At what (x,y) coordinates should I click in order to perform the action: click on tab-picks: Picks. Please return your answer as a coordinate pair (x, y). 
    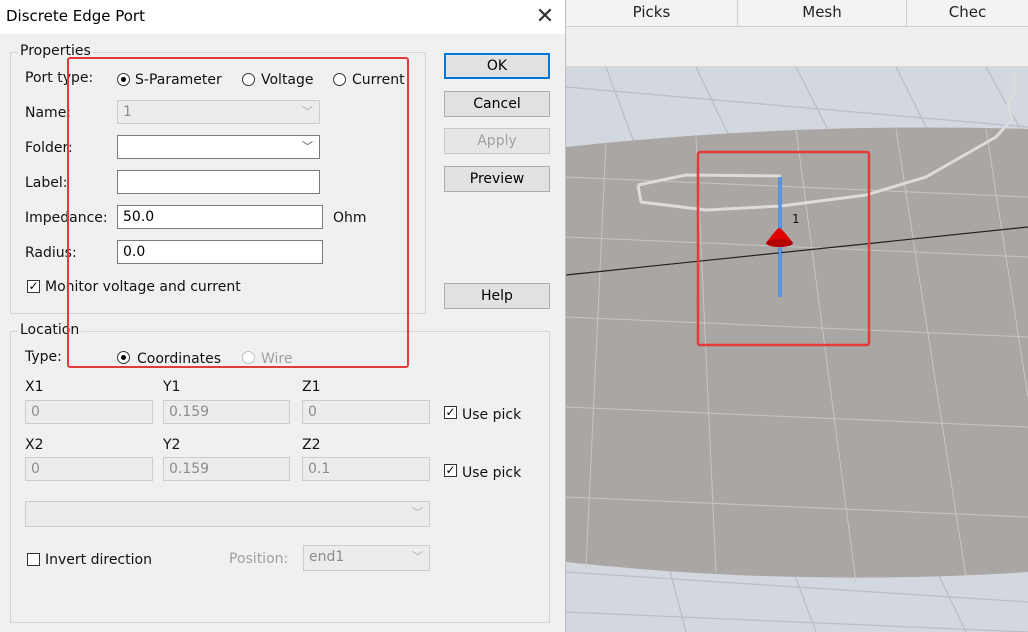
    Looking at the image, I should click on (652, 13).